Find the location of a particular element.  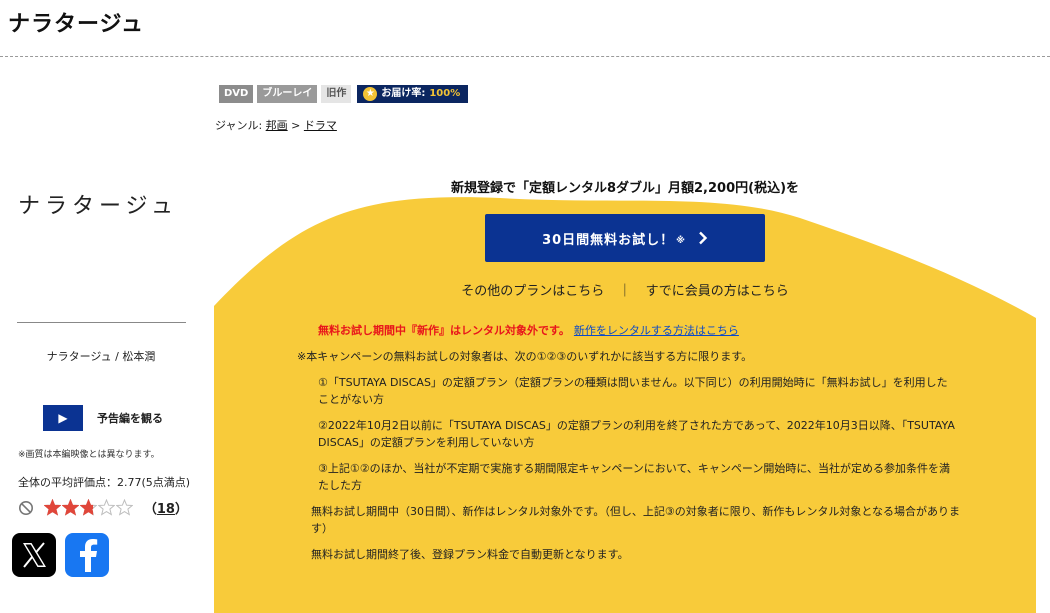

review-count-open: （ is located at coordinates (150, 509).